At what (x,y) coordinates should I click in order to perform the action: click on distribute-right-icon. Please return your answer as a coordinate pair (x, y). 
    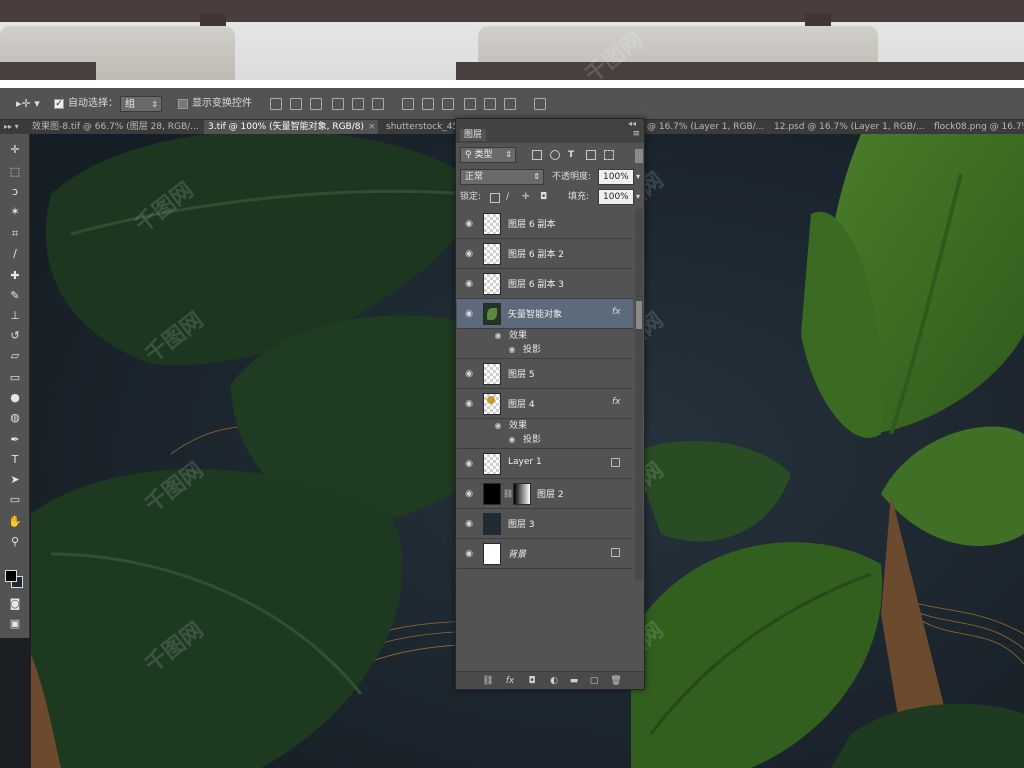
    Looking at the image, I should click on (510, 104).